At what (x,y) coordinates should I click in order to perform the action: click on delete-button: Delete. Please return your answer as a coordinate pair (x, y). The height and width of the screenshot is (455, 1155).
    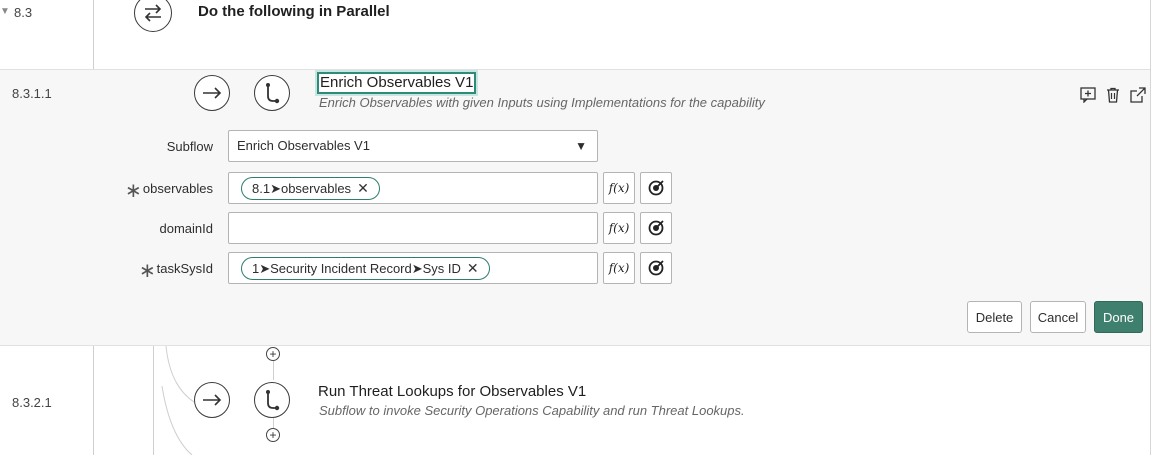
    Looking at the image, I should click on (994, 317).